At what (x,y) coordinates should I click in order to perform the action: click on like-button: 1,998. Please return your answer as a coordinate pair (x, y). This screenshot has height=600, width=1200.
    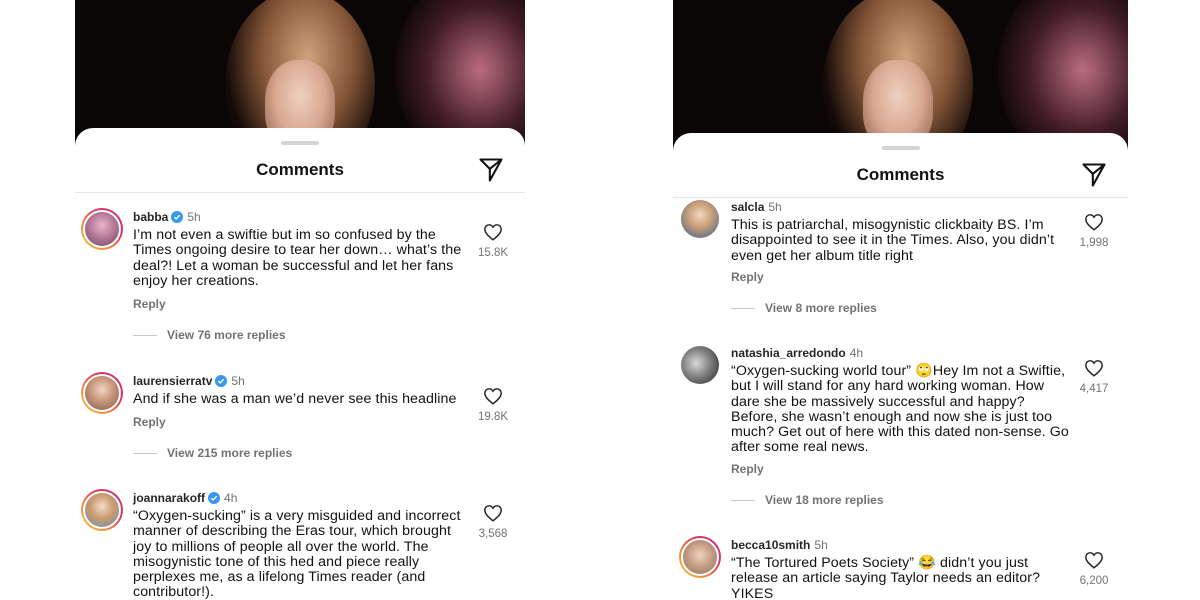
    Looking at the image, I should click on (1094, 231).